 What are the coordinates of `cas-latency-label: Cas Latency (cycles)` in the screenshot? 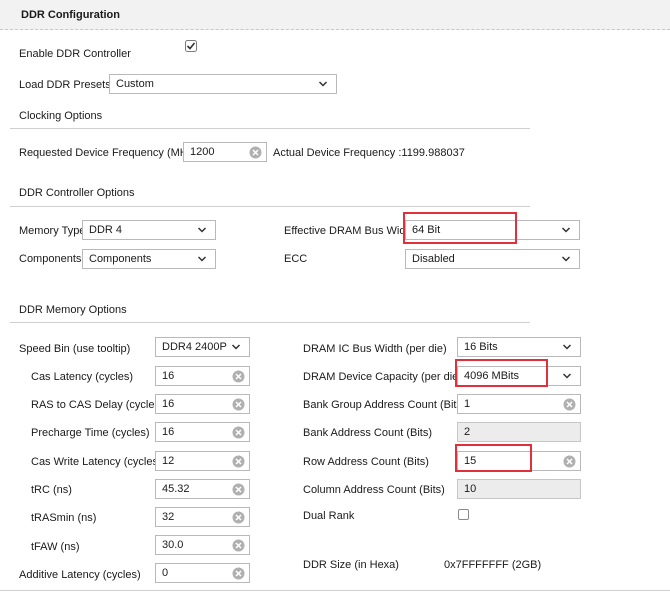 It's located at (82, 377).